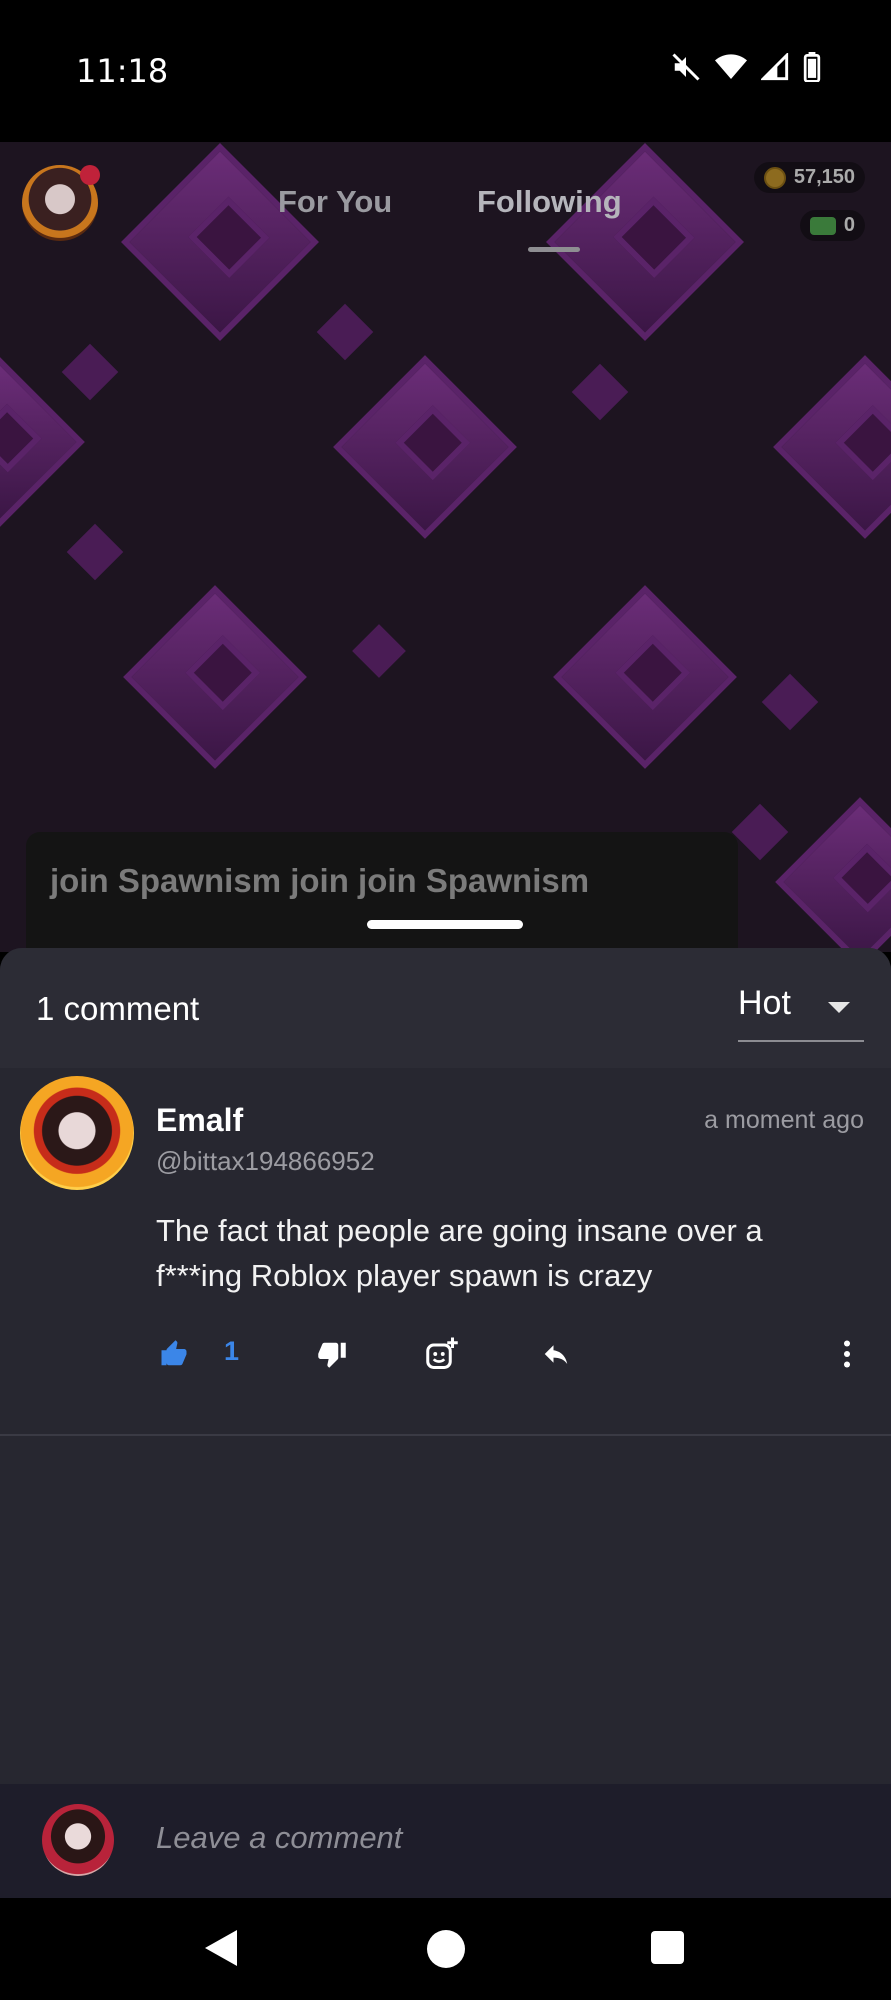  I want to click on active-tab-indicator, so click(554, 249).